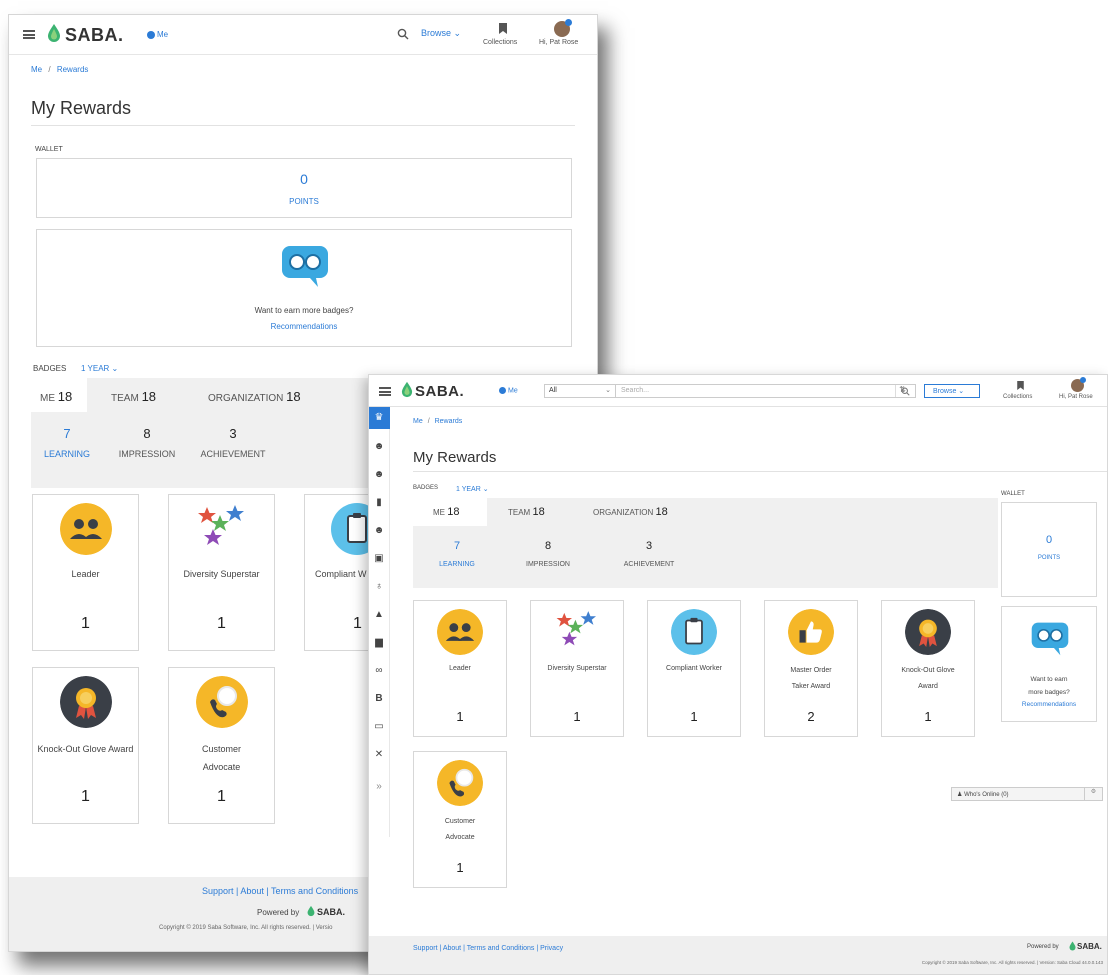 The height and width of the screenshot is (975, 1108). What do you see at coordinates (151, 34) in the screenshot?
I see `info-icon` at bounding box center [151, 34].